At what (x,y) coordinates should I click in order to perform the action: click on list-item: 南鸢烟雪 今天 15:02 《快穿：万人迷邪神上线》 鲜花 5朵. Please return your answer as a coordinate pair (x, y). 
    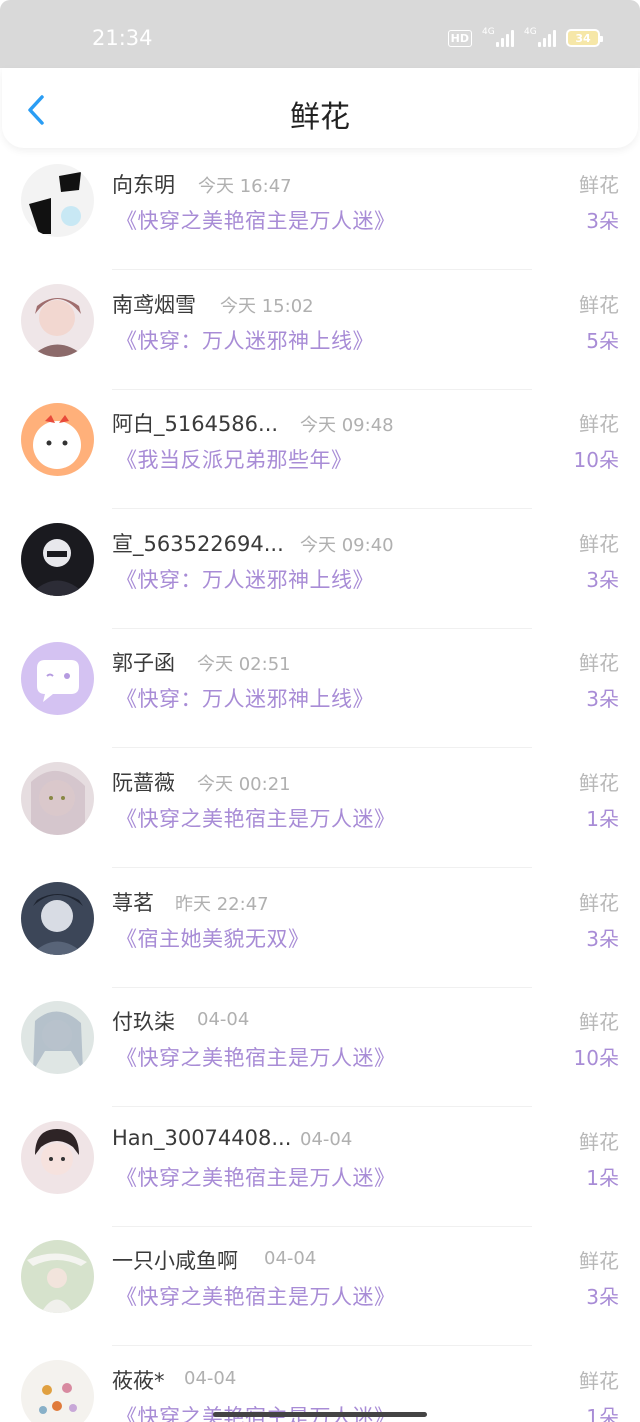
    Looking at the image, I should click on (320, 340).